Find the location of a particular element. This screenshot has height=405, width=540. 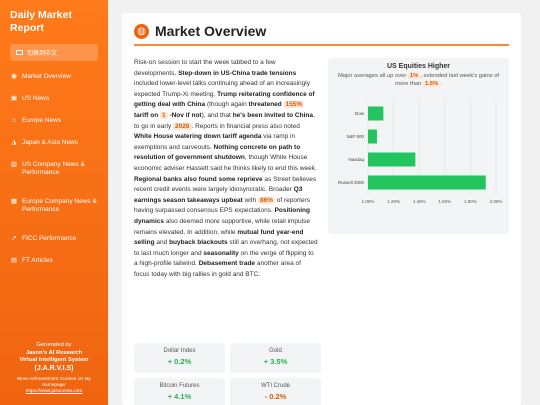

globe-icon: ◉ is located at coordinates (14, 76).